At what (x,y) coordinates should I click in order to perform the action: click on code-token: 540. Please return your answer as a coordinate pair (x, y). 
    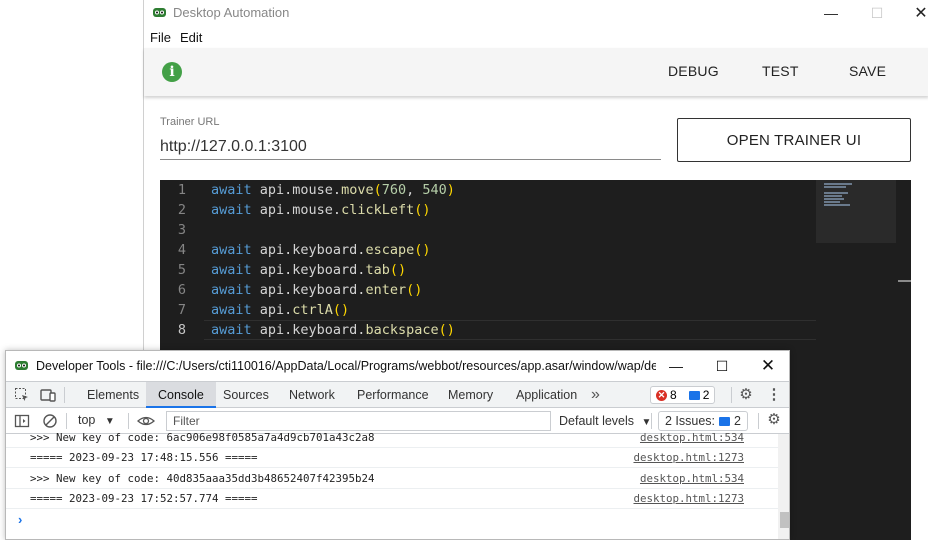
    Looking at the image, I should click on (434, 190).